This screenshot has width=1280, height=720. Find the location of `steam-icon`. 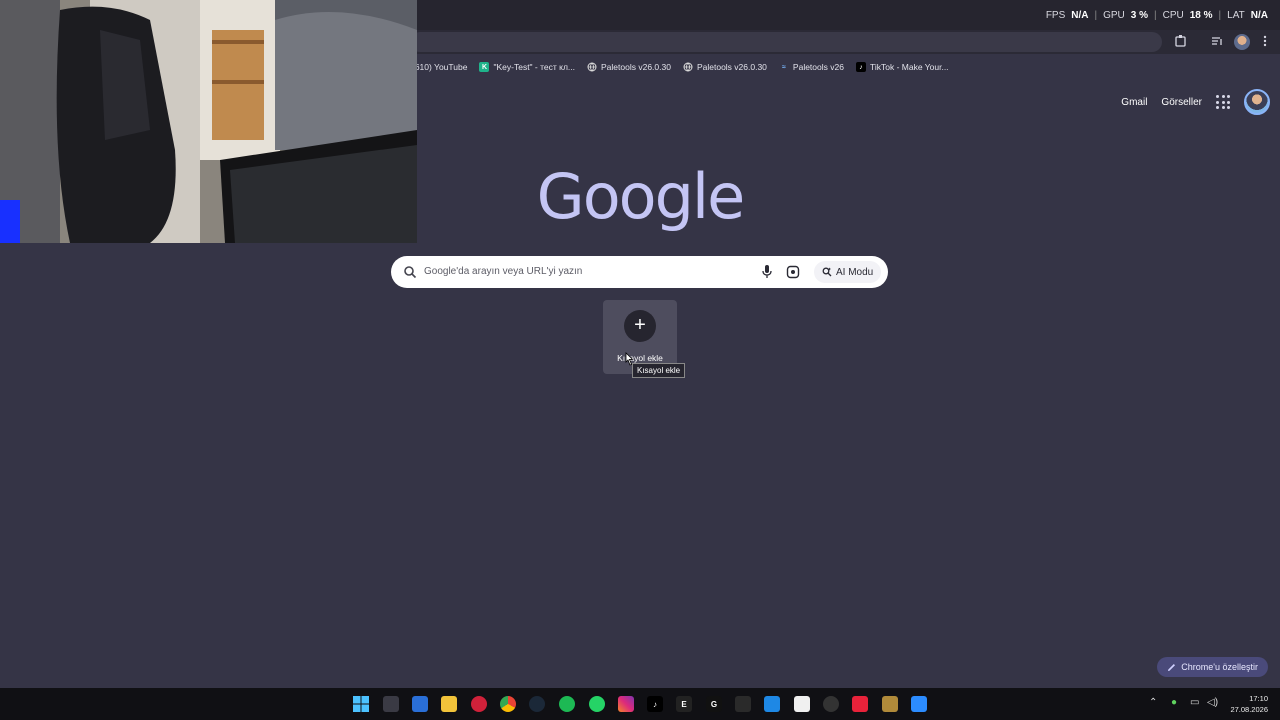

steam-icon is located at coordinates (537, 704).